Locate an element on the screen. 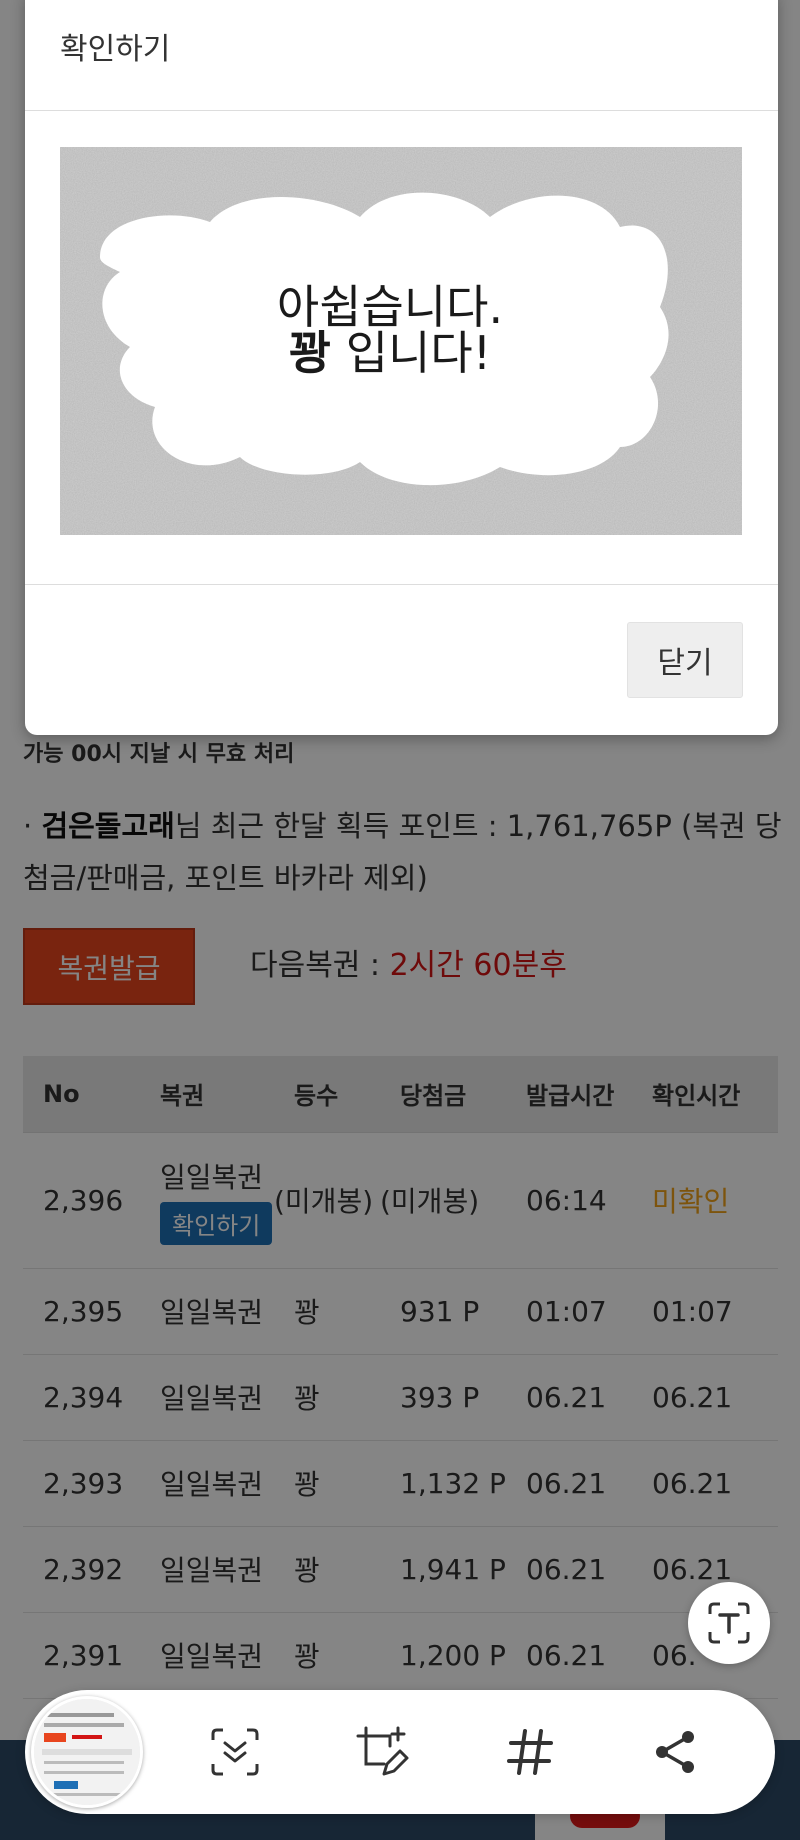  scratch-text-line2: 꽝 입니다! is located at coordinates (390, 353).